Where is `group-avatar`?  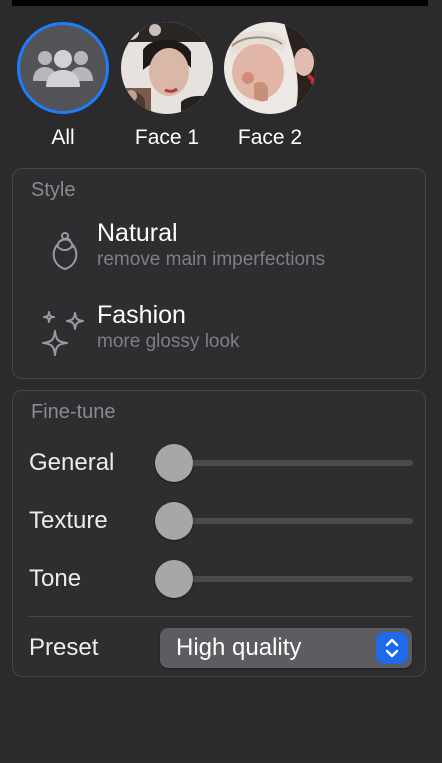
group-avatar is located at coordinates (63, 68).